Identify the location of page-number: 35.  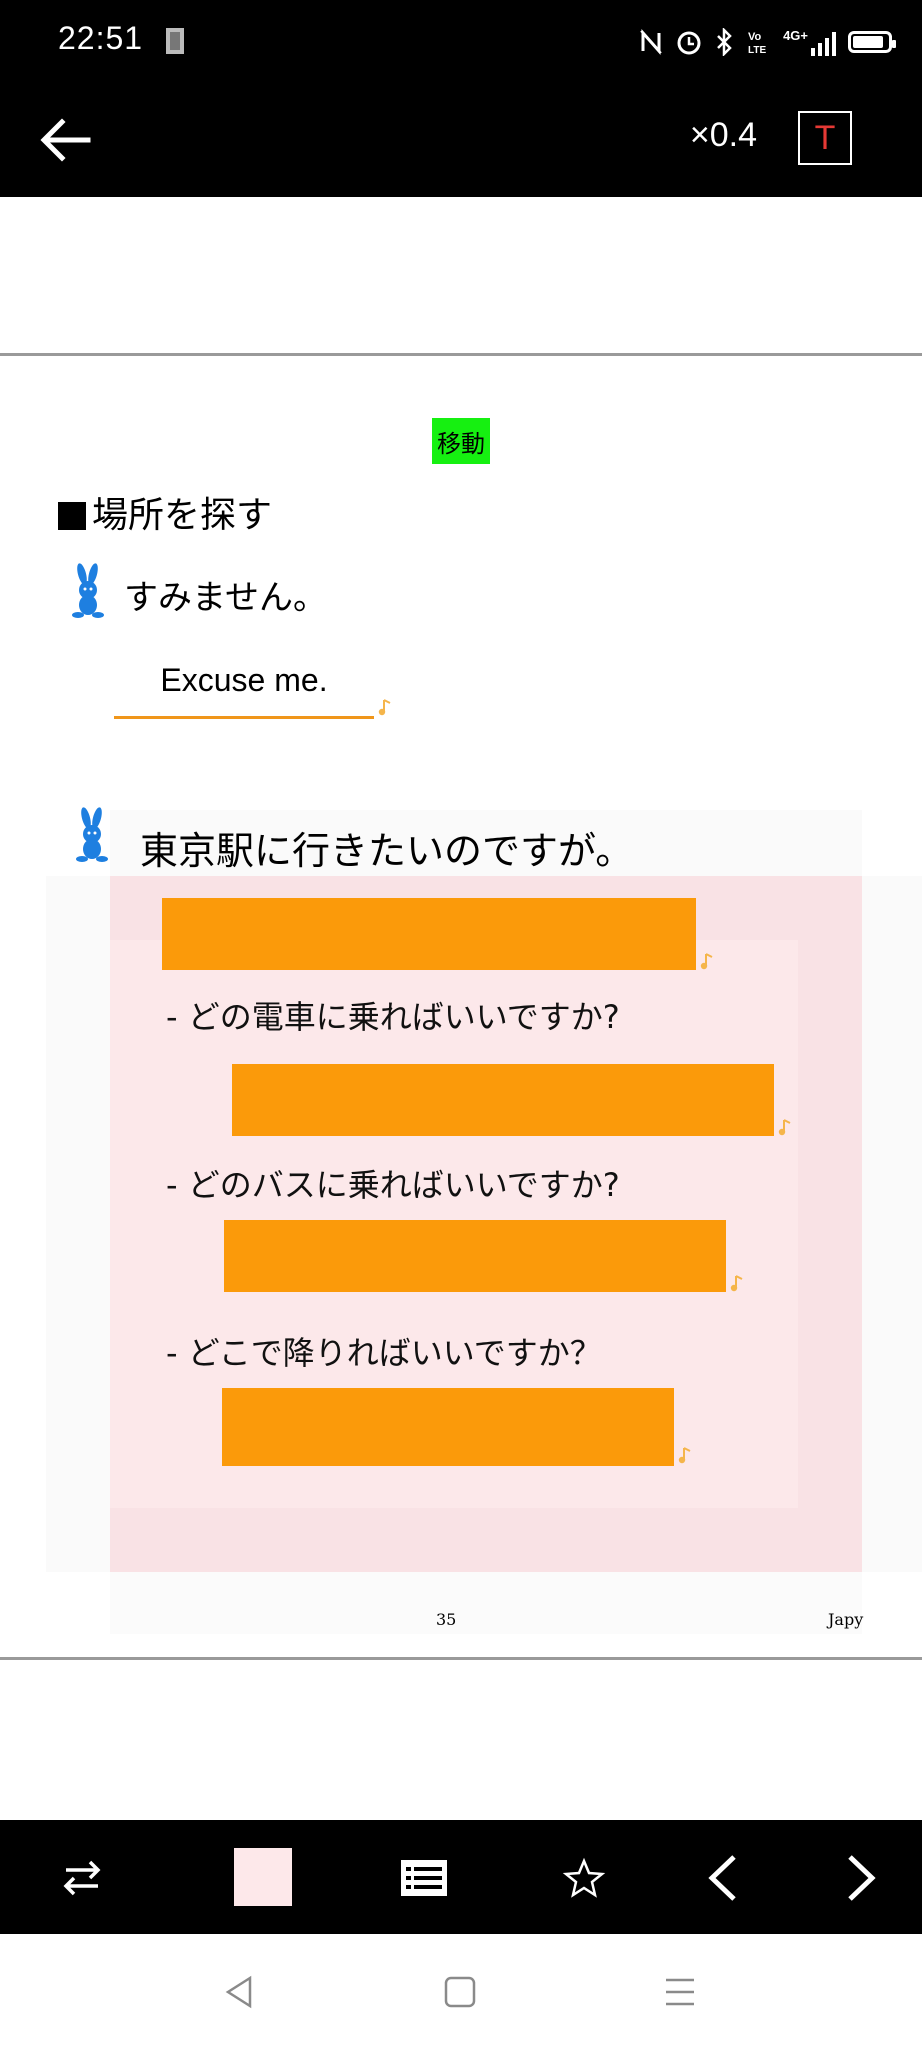
(446, 1619).